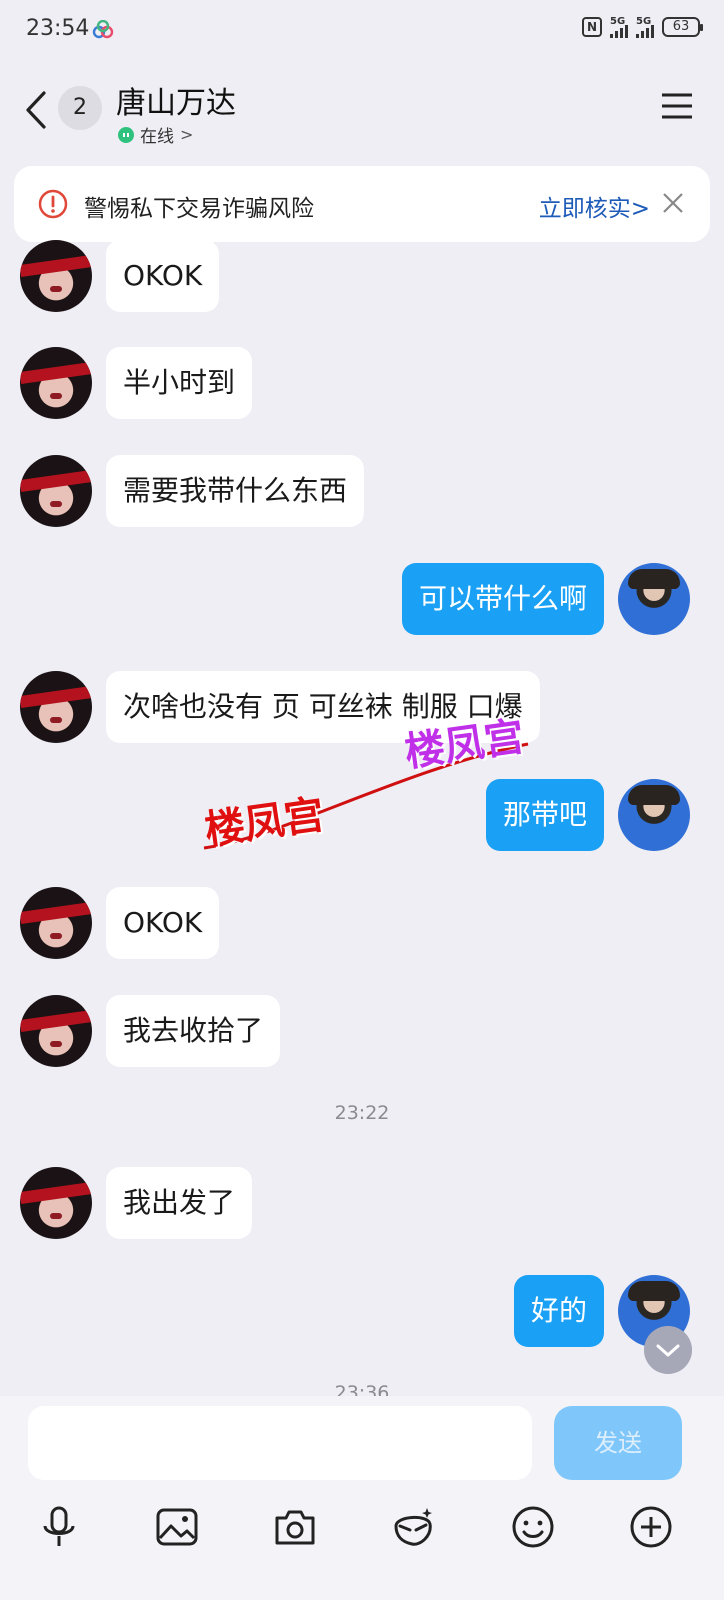 The height and width of the screenshot is (1600, 724). I want to click on message-bubble: 我出发了, so click(179, 1203).